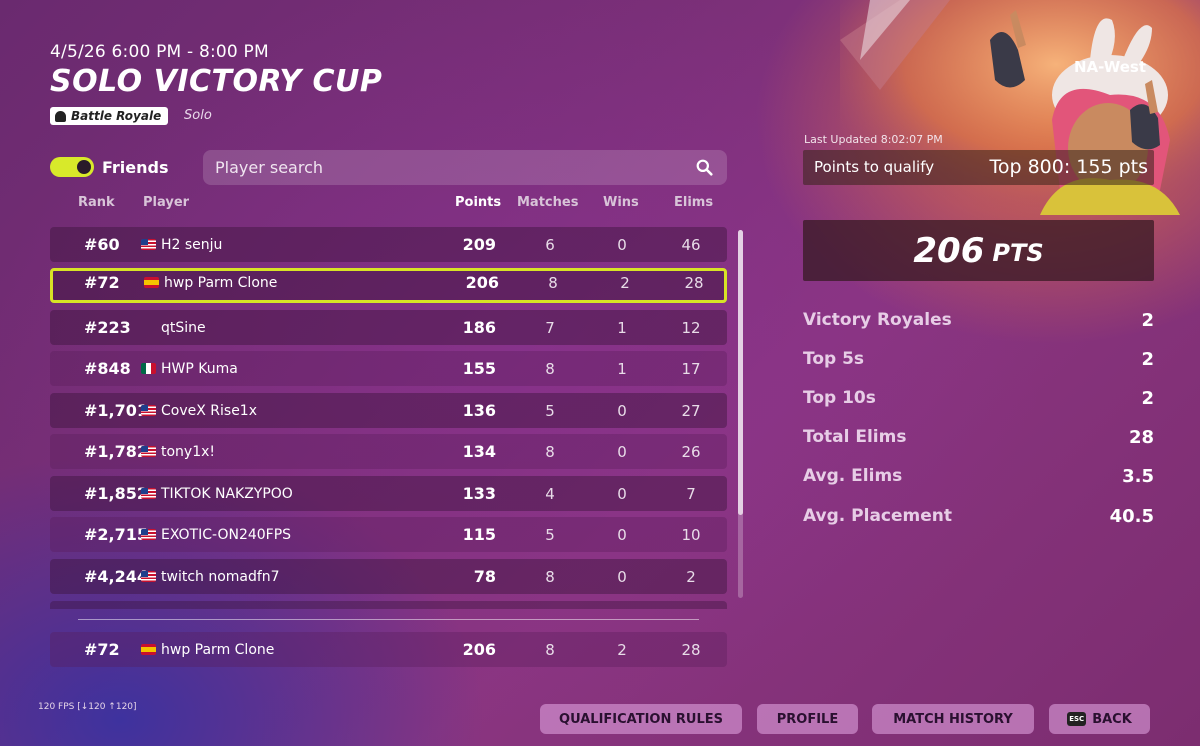  Describe the element at coordinates (199, 368) in the screenshot. I see `row-player: HWP Kuma` at that location.